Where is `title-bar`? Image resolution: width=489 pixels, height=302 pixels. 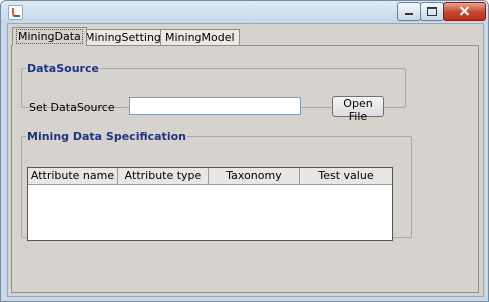
title-bar is located at coordinates (244, 12).